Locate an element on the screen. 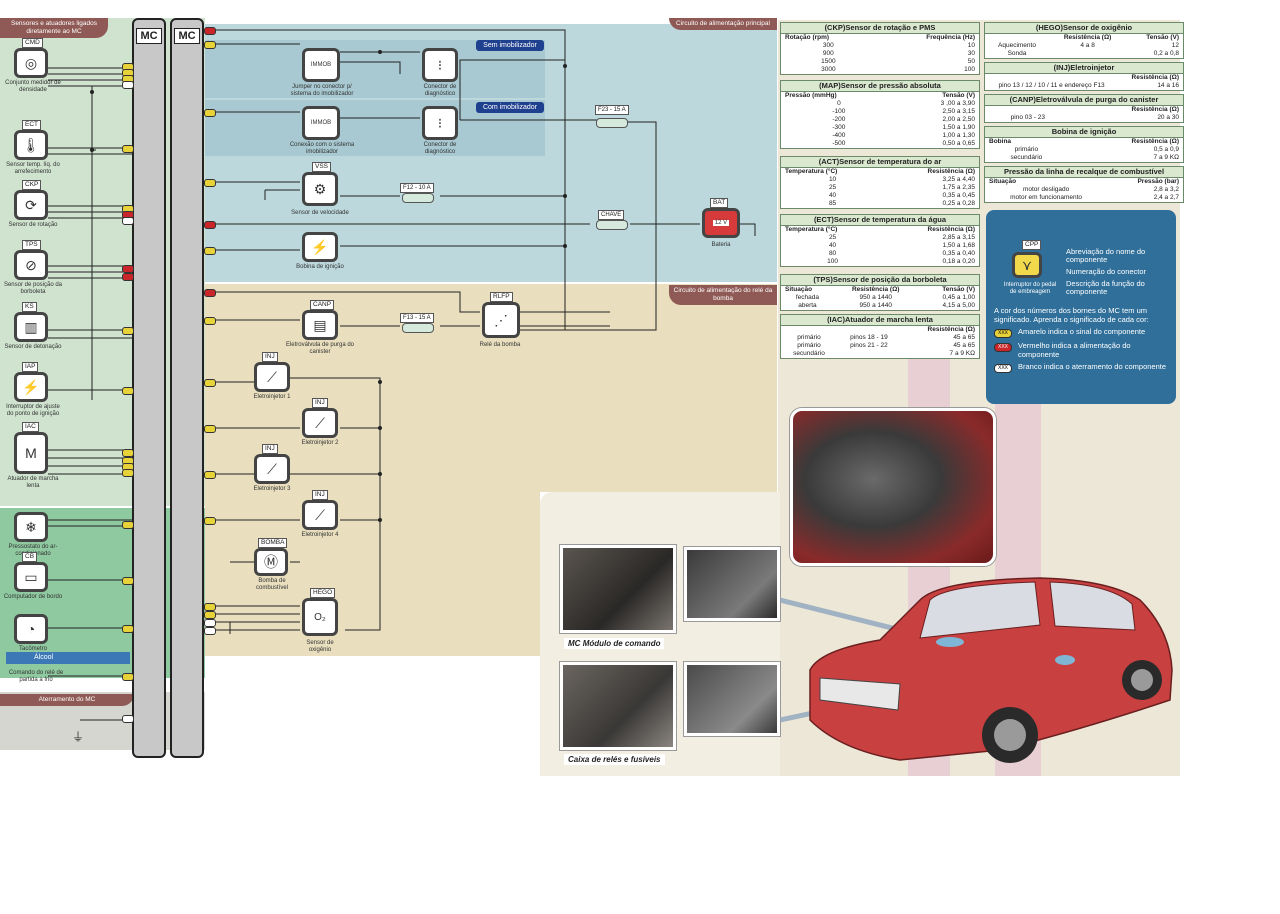  table-cell: 900 is located at coordinates (828, 53).